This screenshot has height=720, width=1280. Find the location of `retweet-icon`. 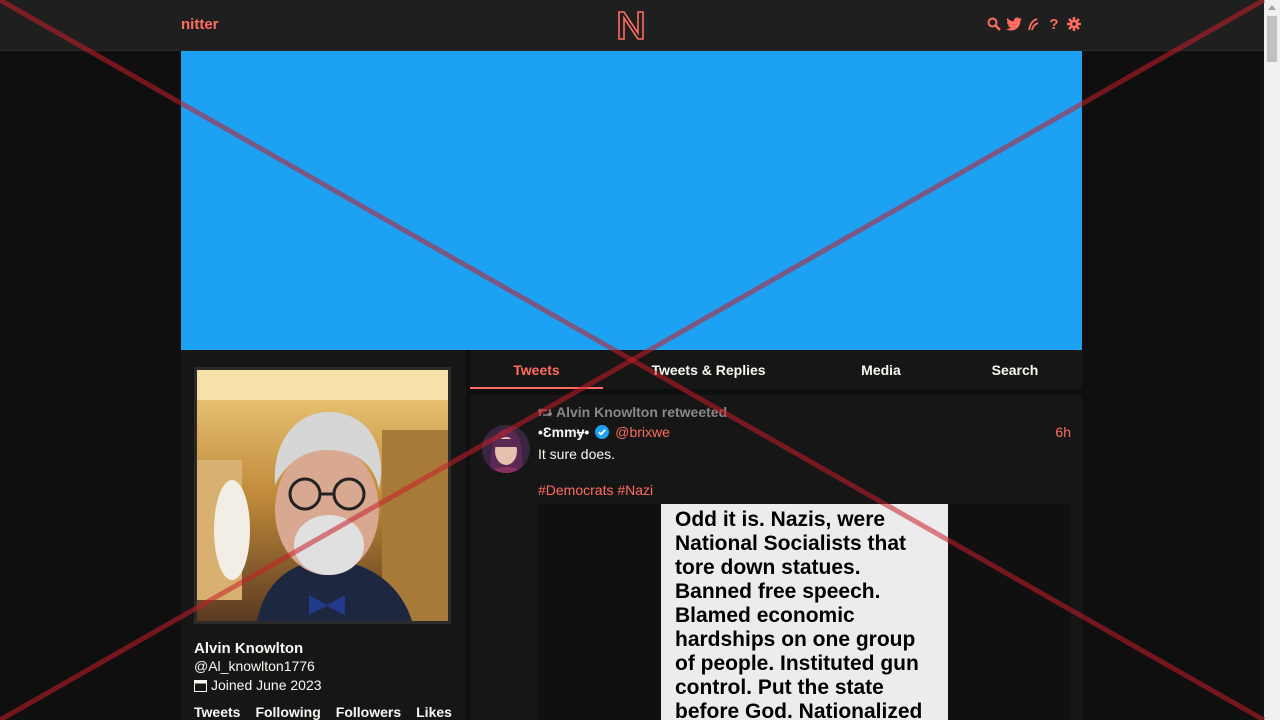

retweet-icon is located at coordinates (545, 412).